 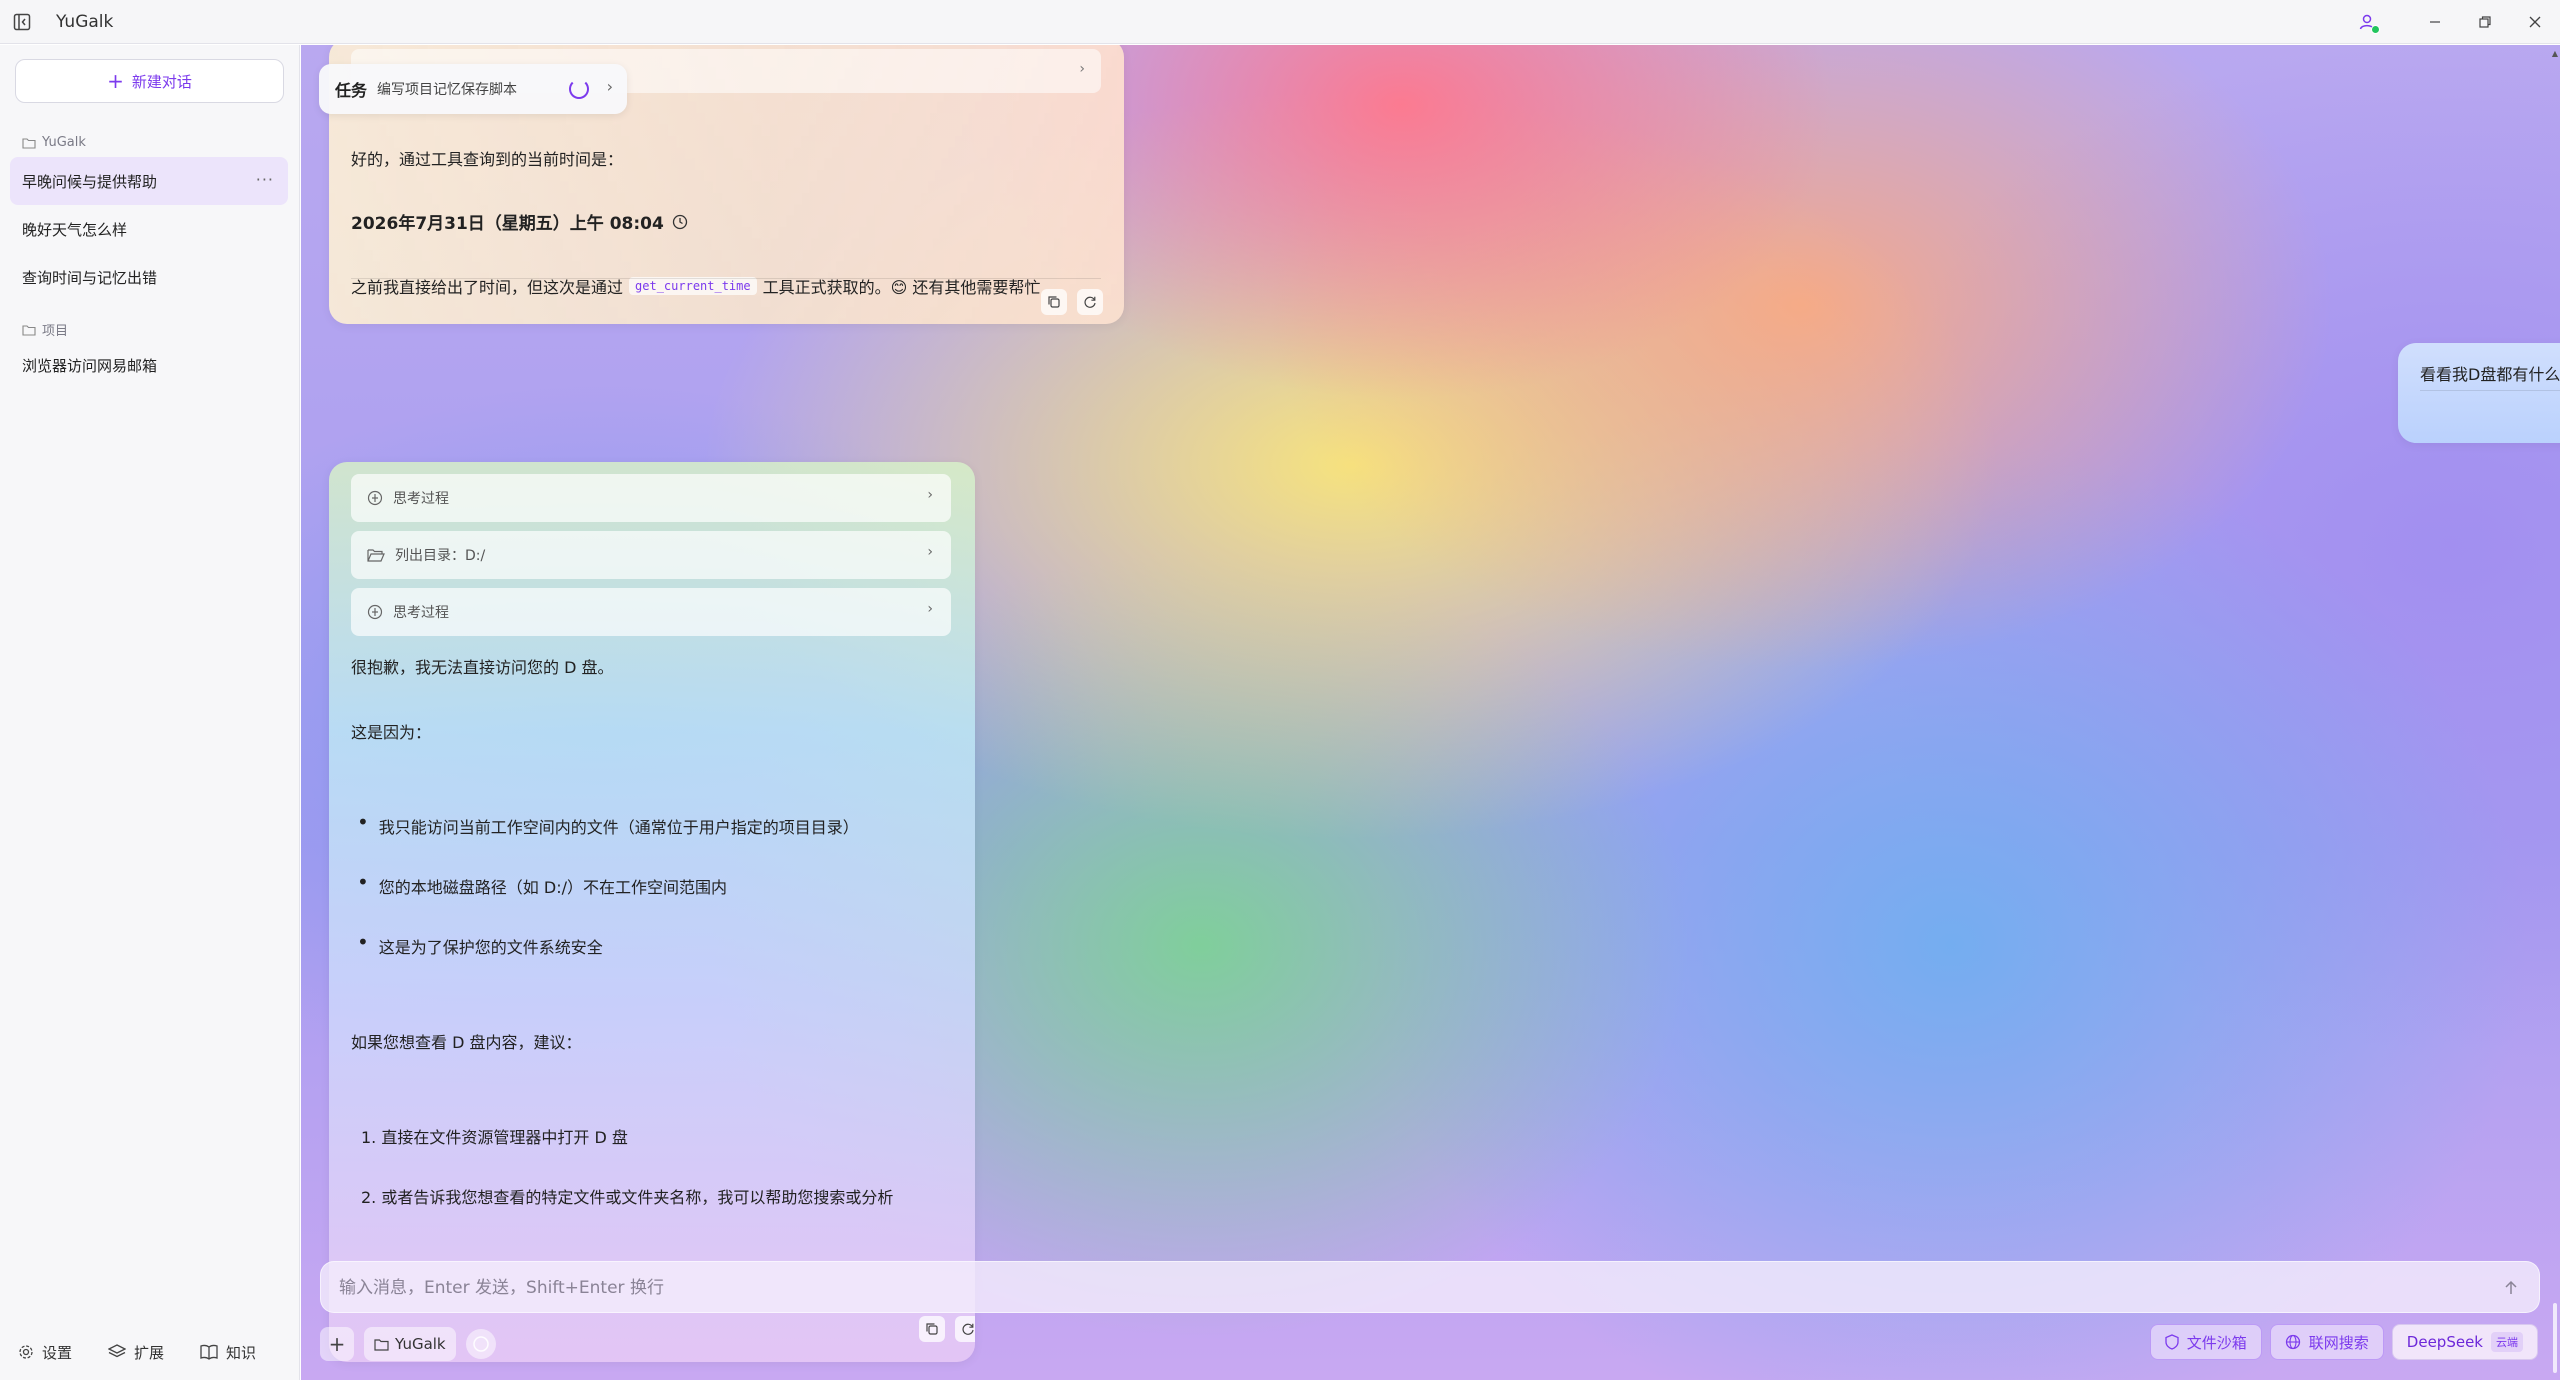 What do you see at coordinates (2292, 1342) in the screenshot?
I see `globe-icon` at bounding box center [2292, 1342].